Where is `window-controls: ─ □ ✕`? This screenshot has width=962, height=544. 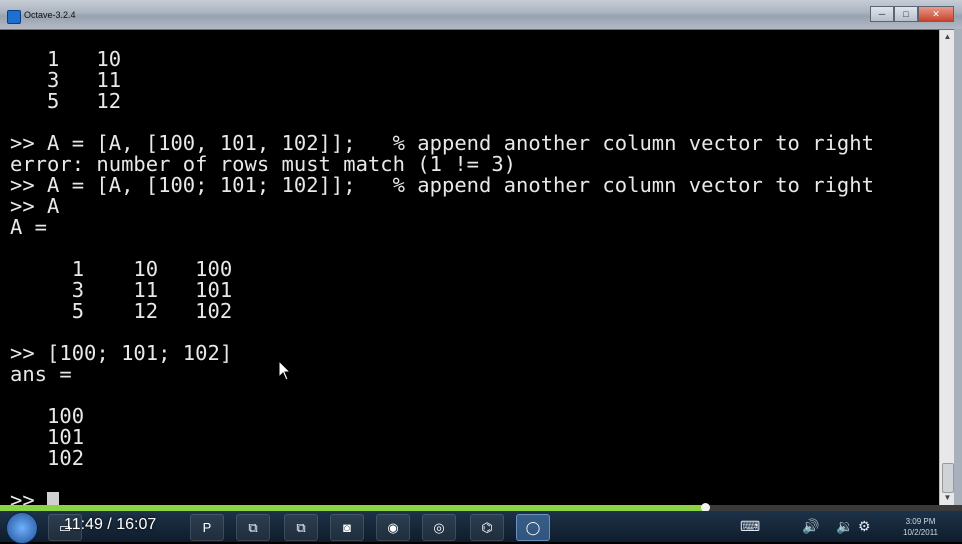 window-controls: ─ □ ✕ is located at coordinates (912, 14).